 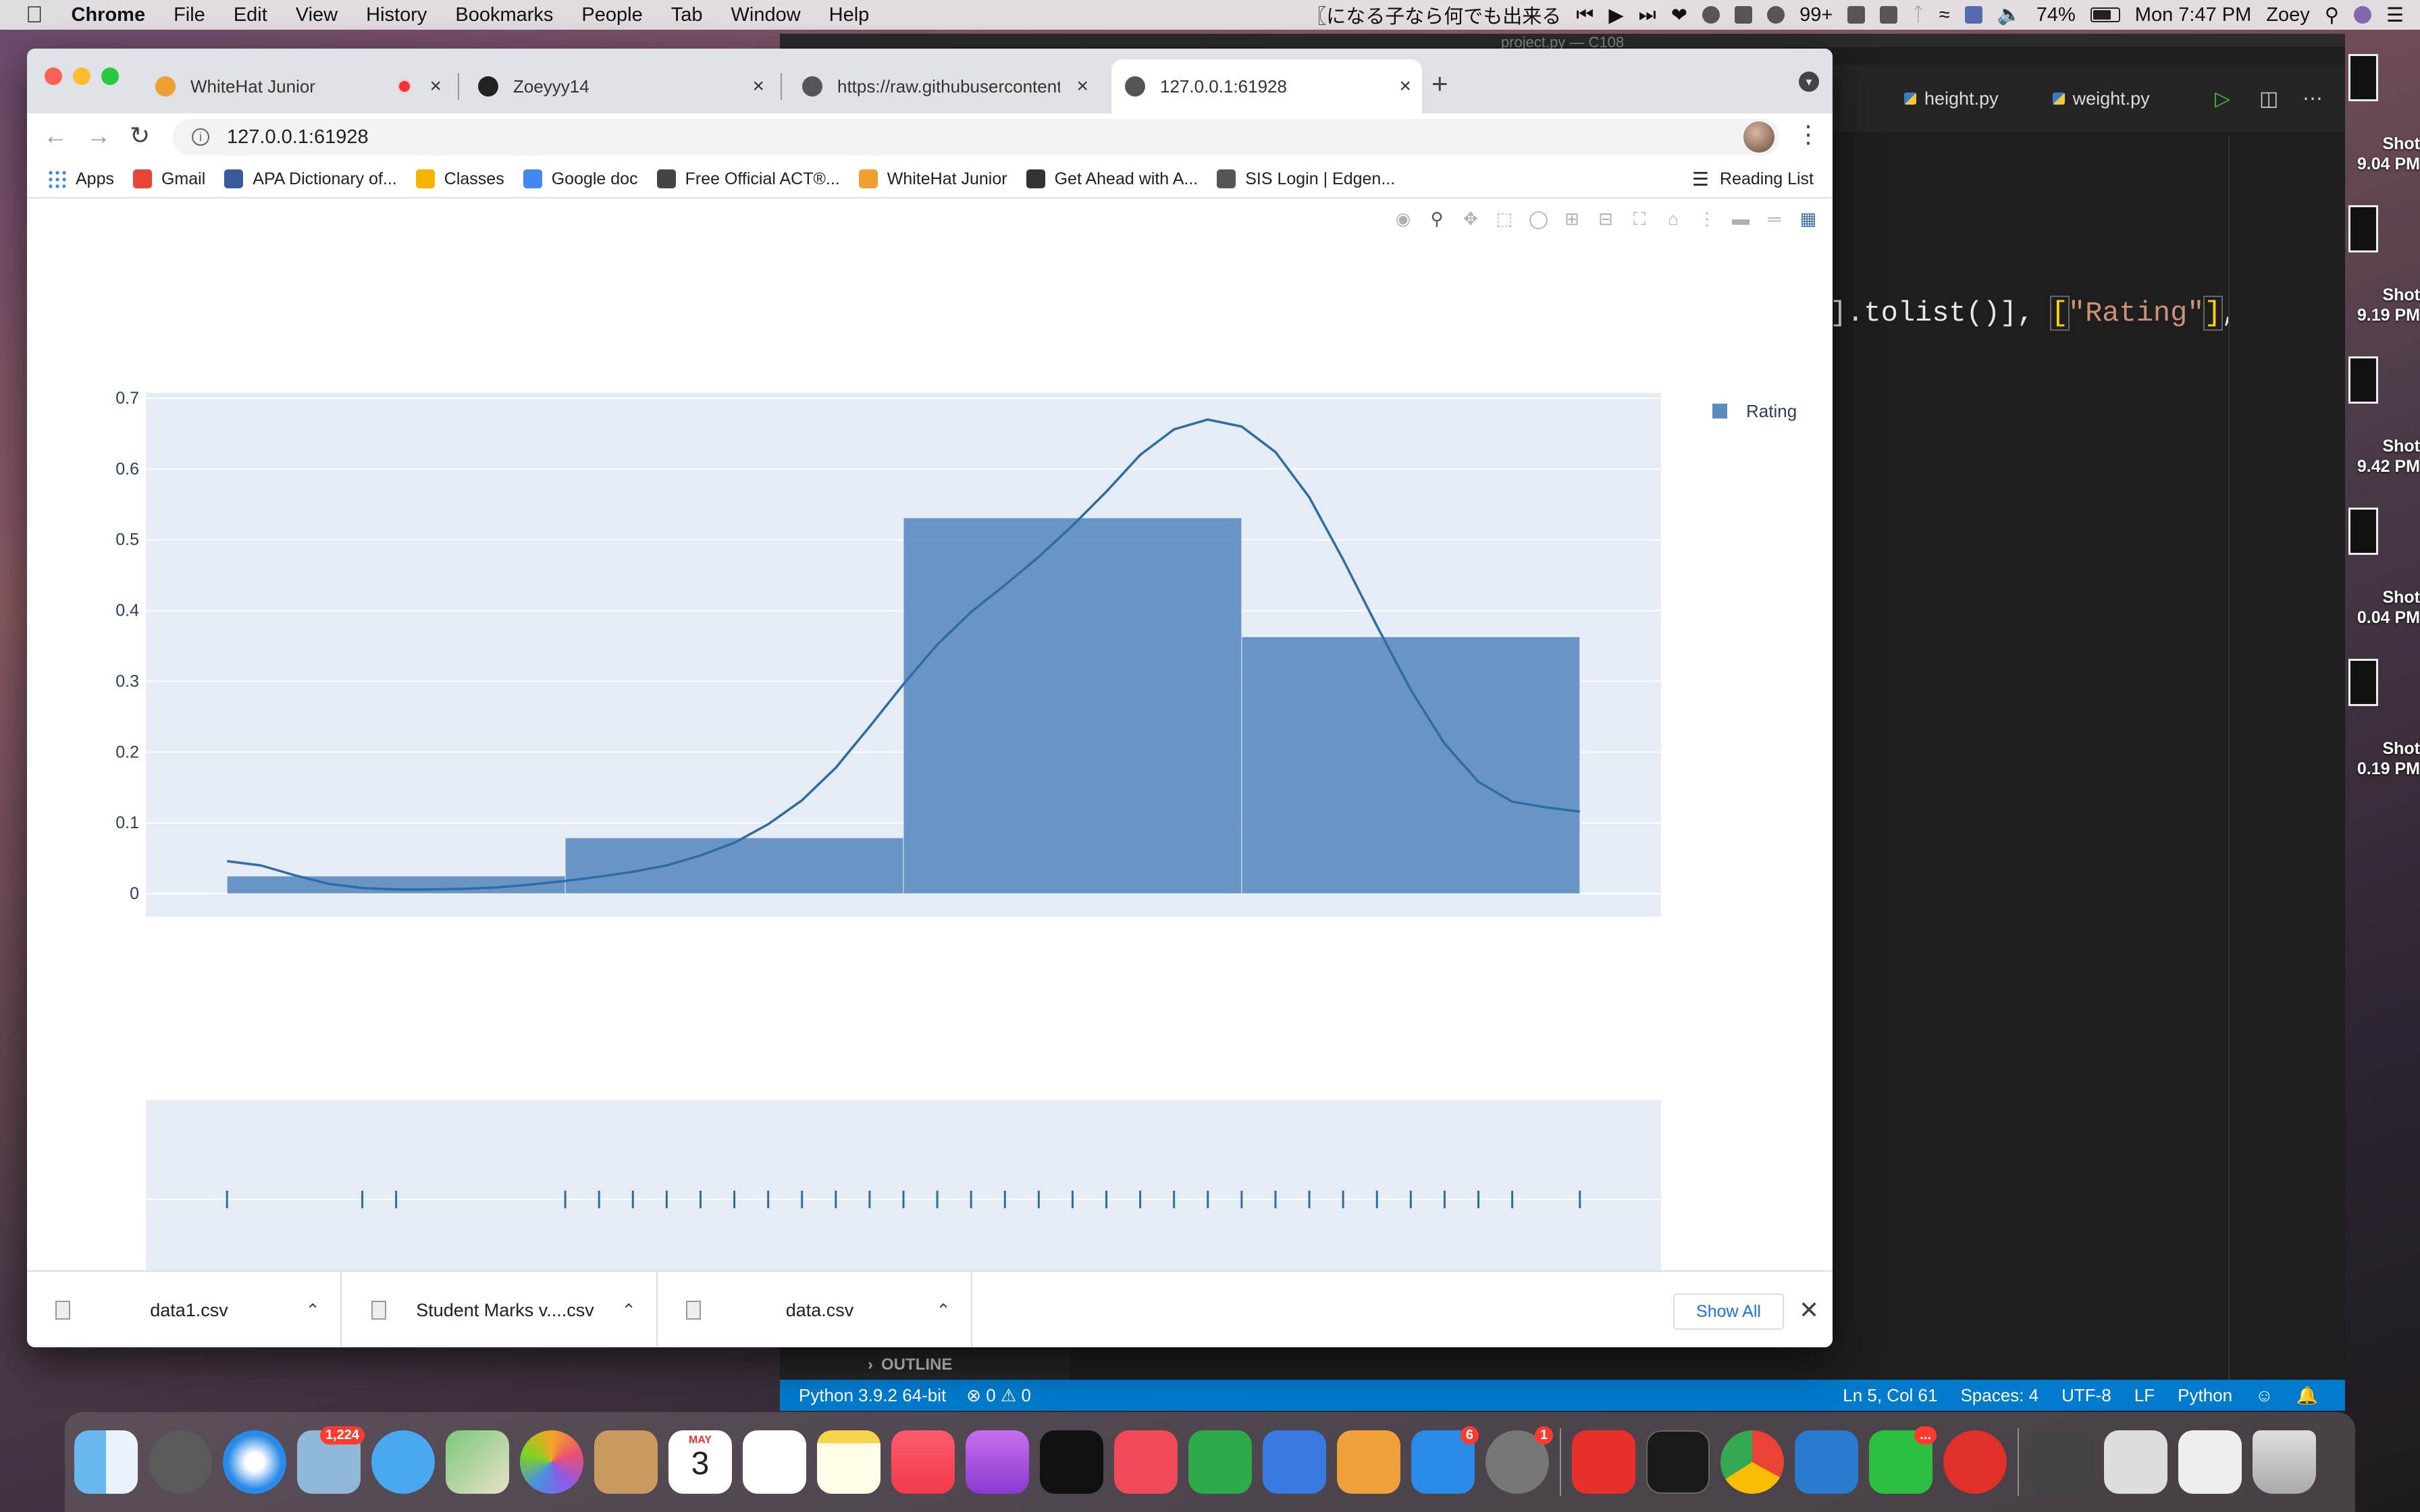 What do you see at coordinates (98, 136) in the screenshot?
I see `forward-icon: →` at bounding box center [98, 136].